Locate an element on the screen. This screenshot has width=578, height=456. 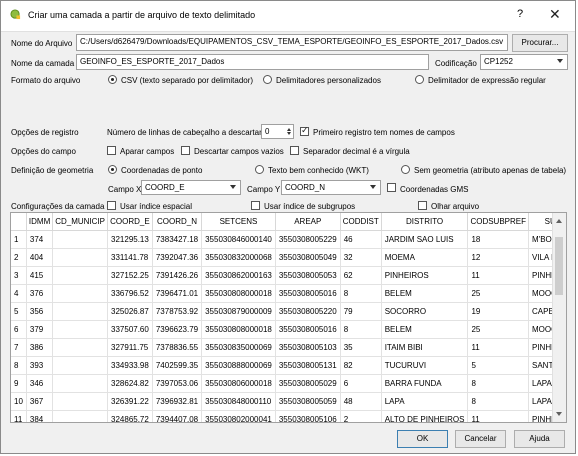
table-cell: 3550308005106 is located at coordinates (308, 416).